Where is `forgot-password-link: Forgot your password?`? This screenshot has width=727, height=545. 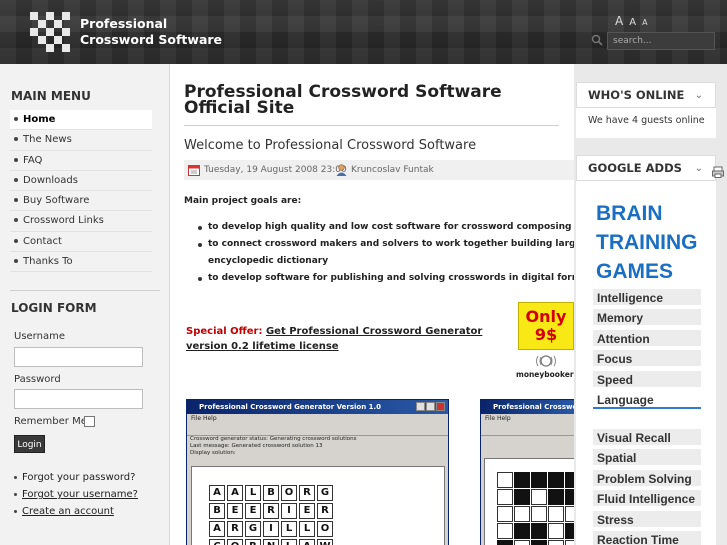
forgot-password-link: Forgot your password? is located at coordinates (78, 477).